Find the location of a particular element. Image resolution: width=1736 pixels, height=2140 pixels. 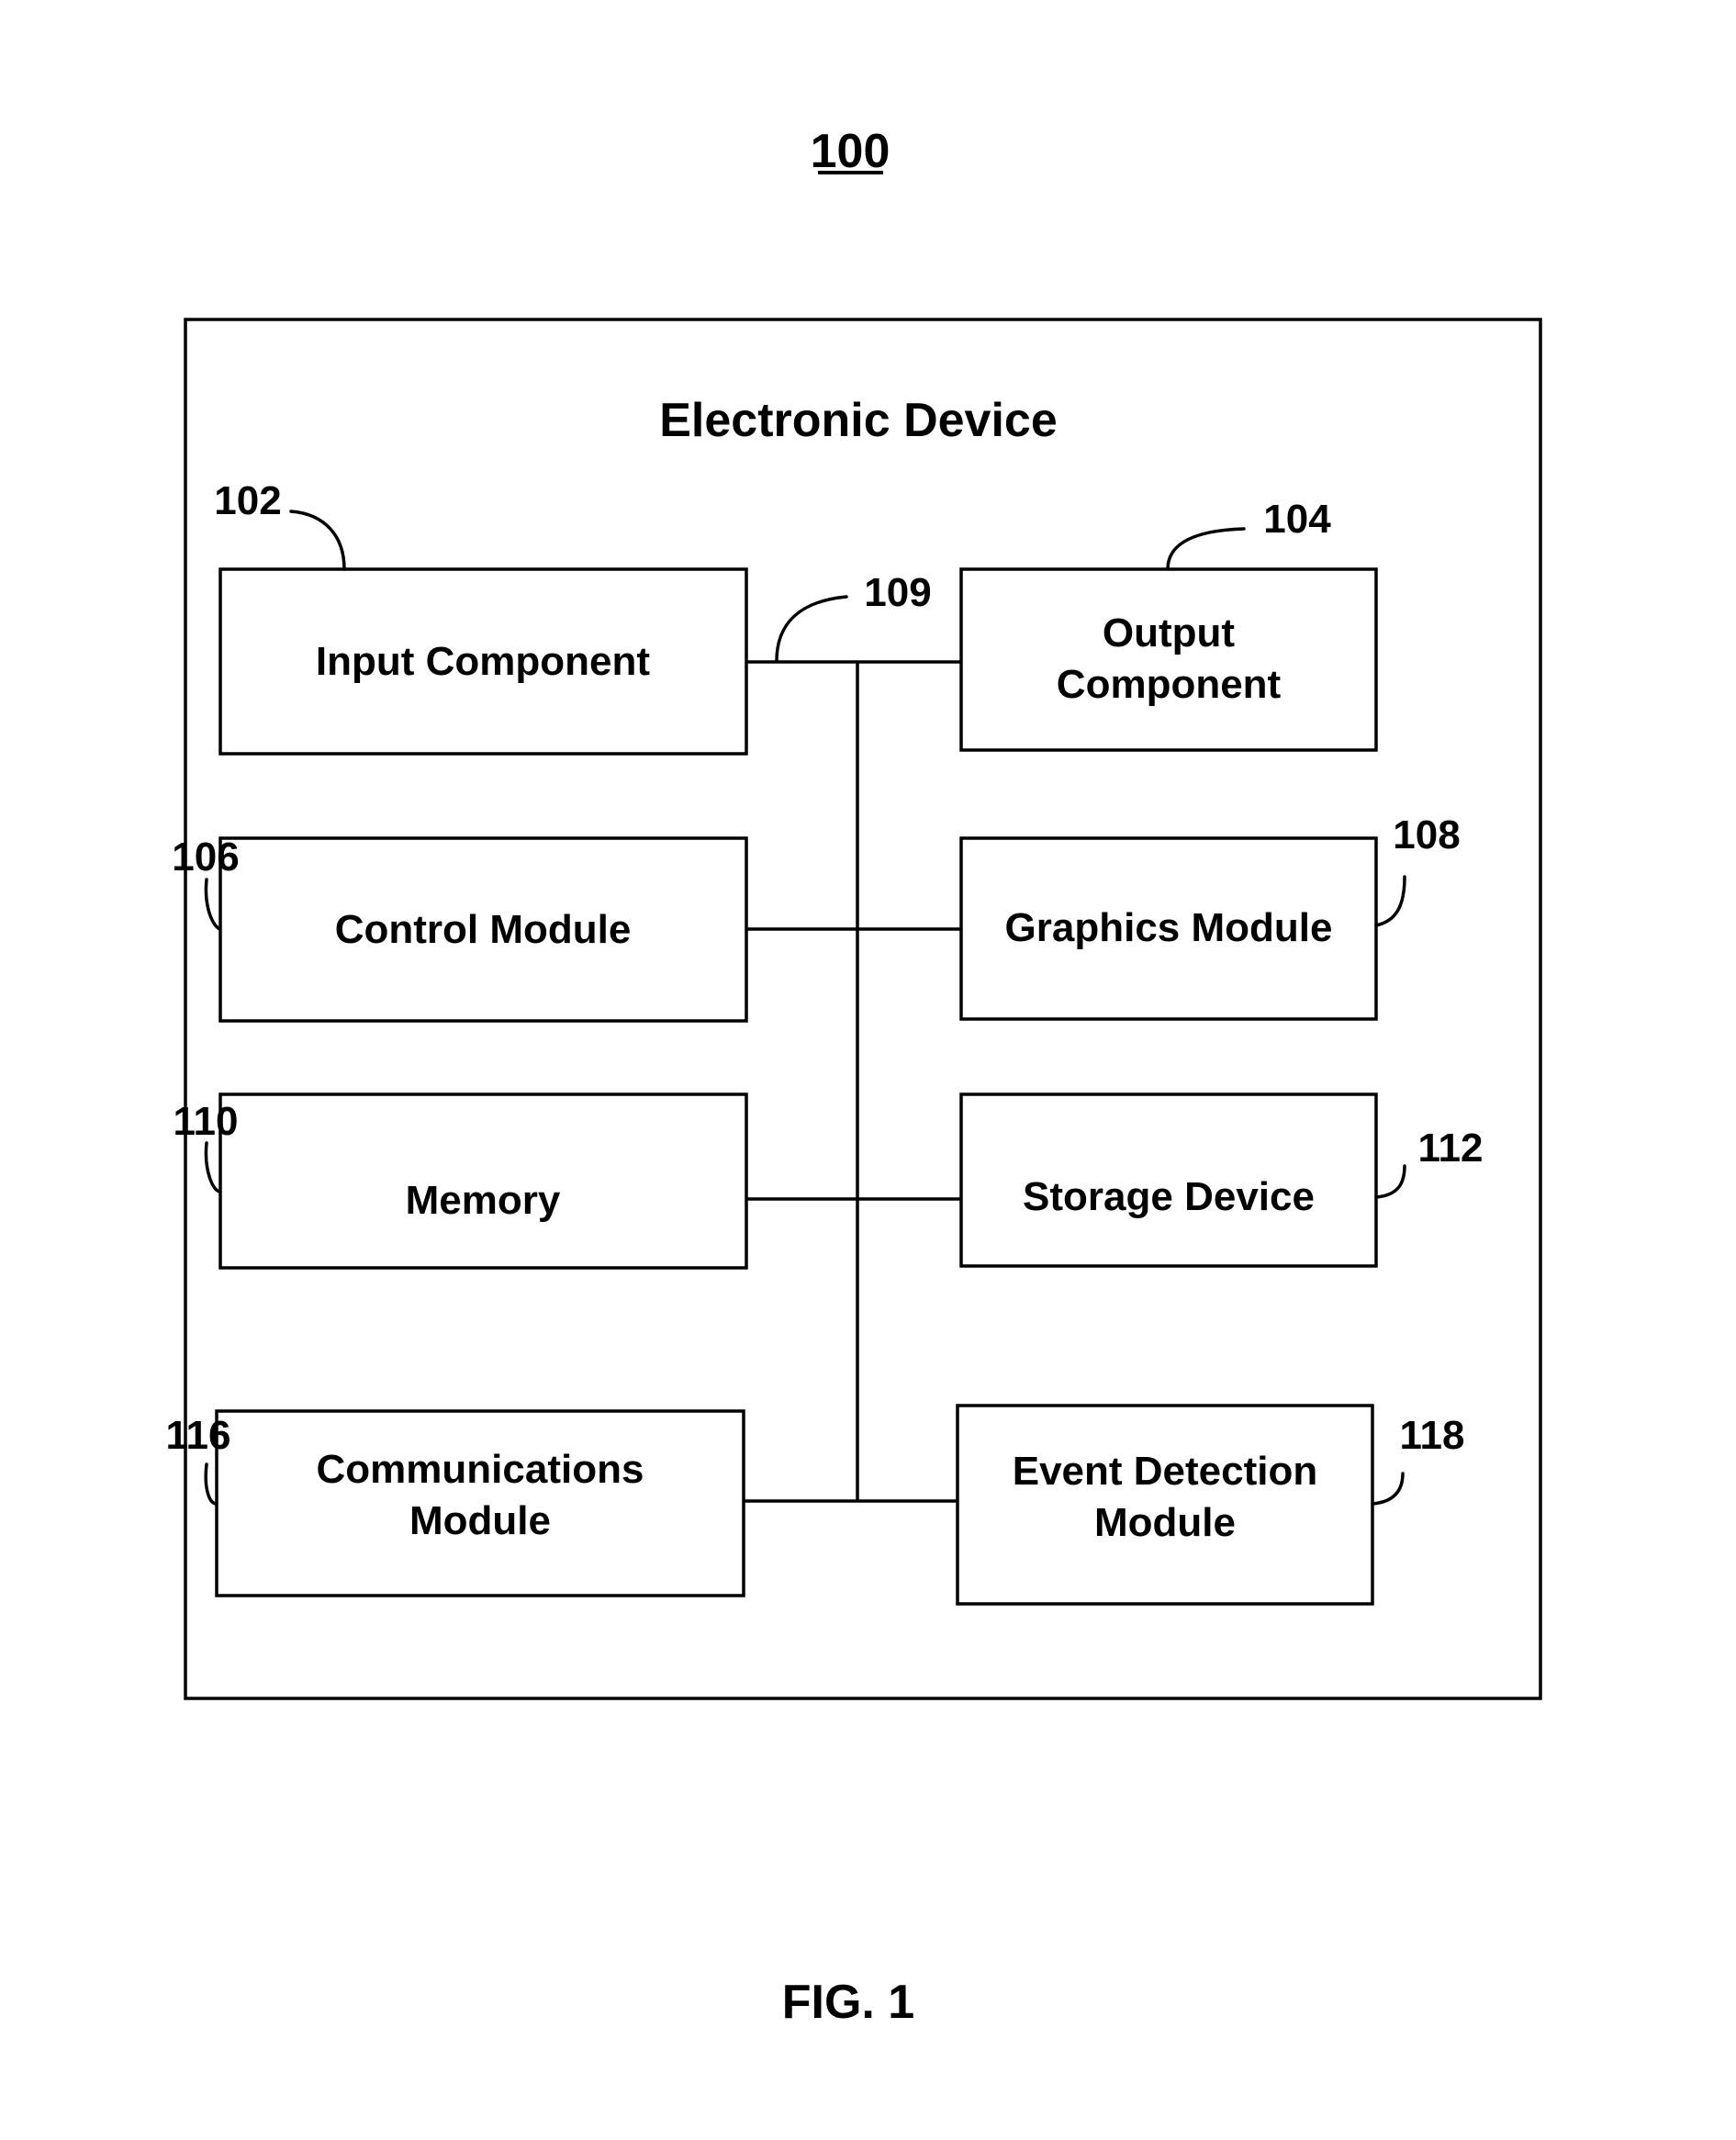

event-detection-module-ref-leader is located at coordinates (1388, 1489).